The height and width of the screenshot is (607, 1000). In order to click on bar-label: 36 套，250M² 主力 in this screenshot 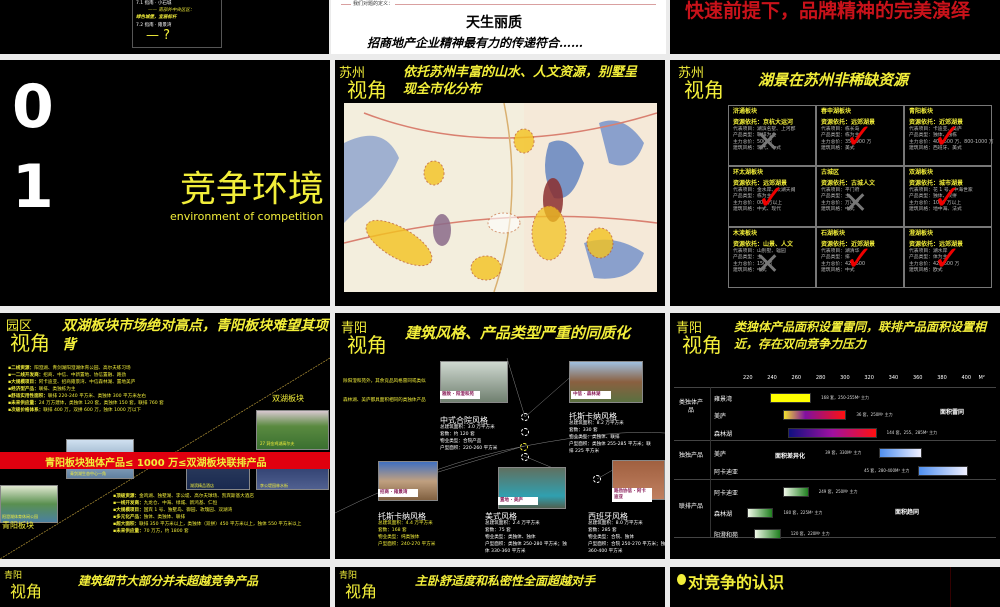, I will do `click(874, 414)`.